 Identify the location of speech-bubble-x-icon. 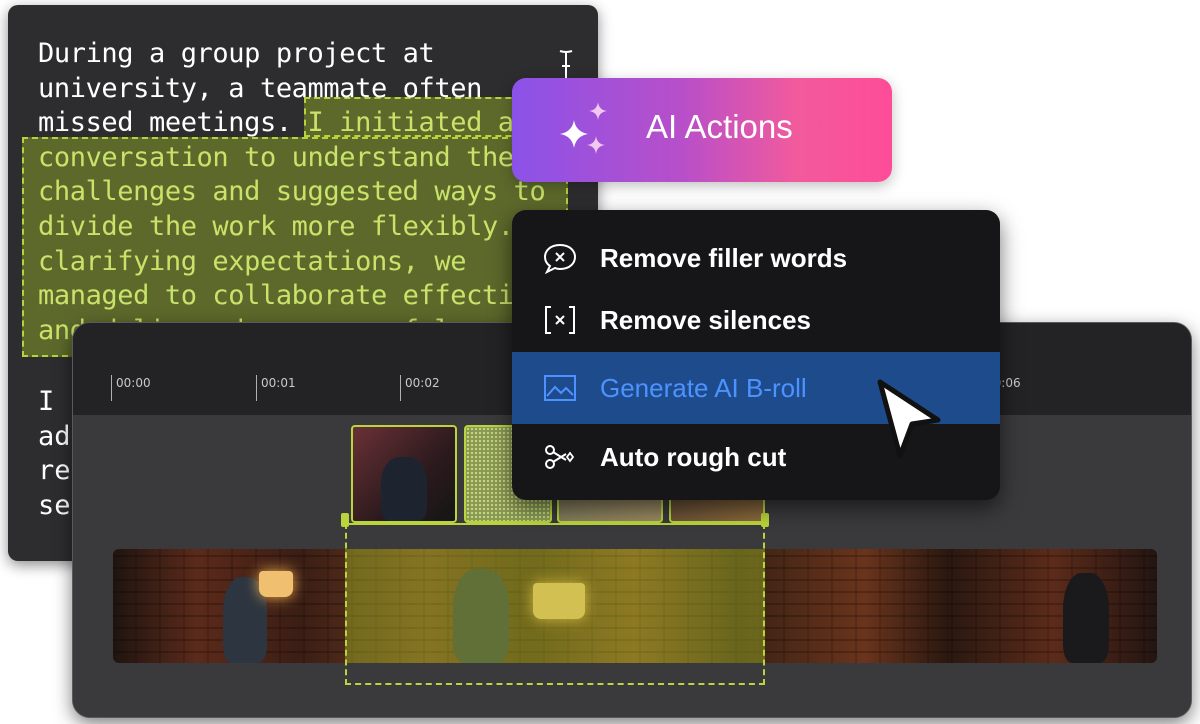
(560, 258).